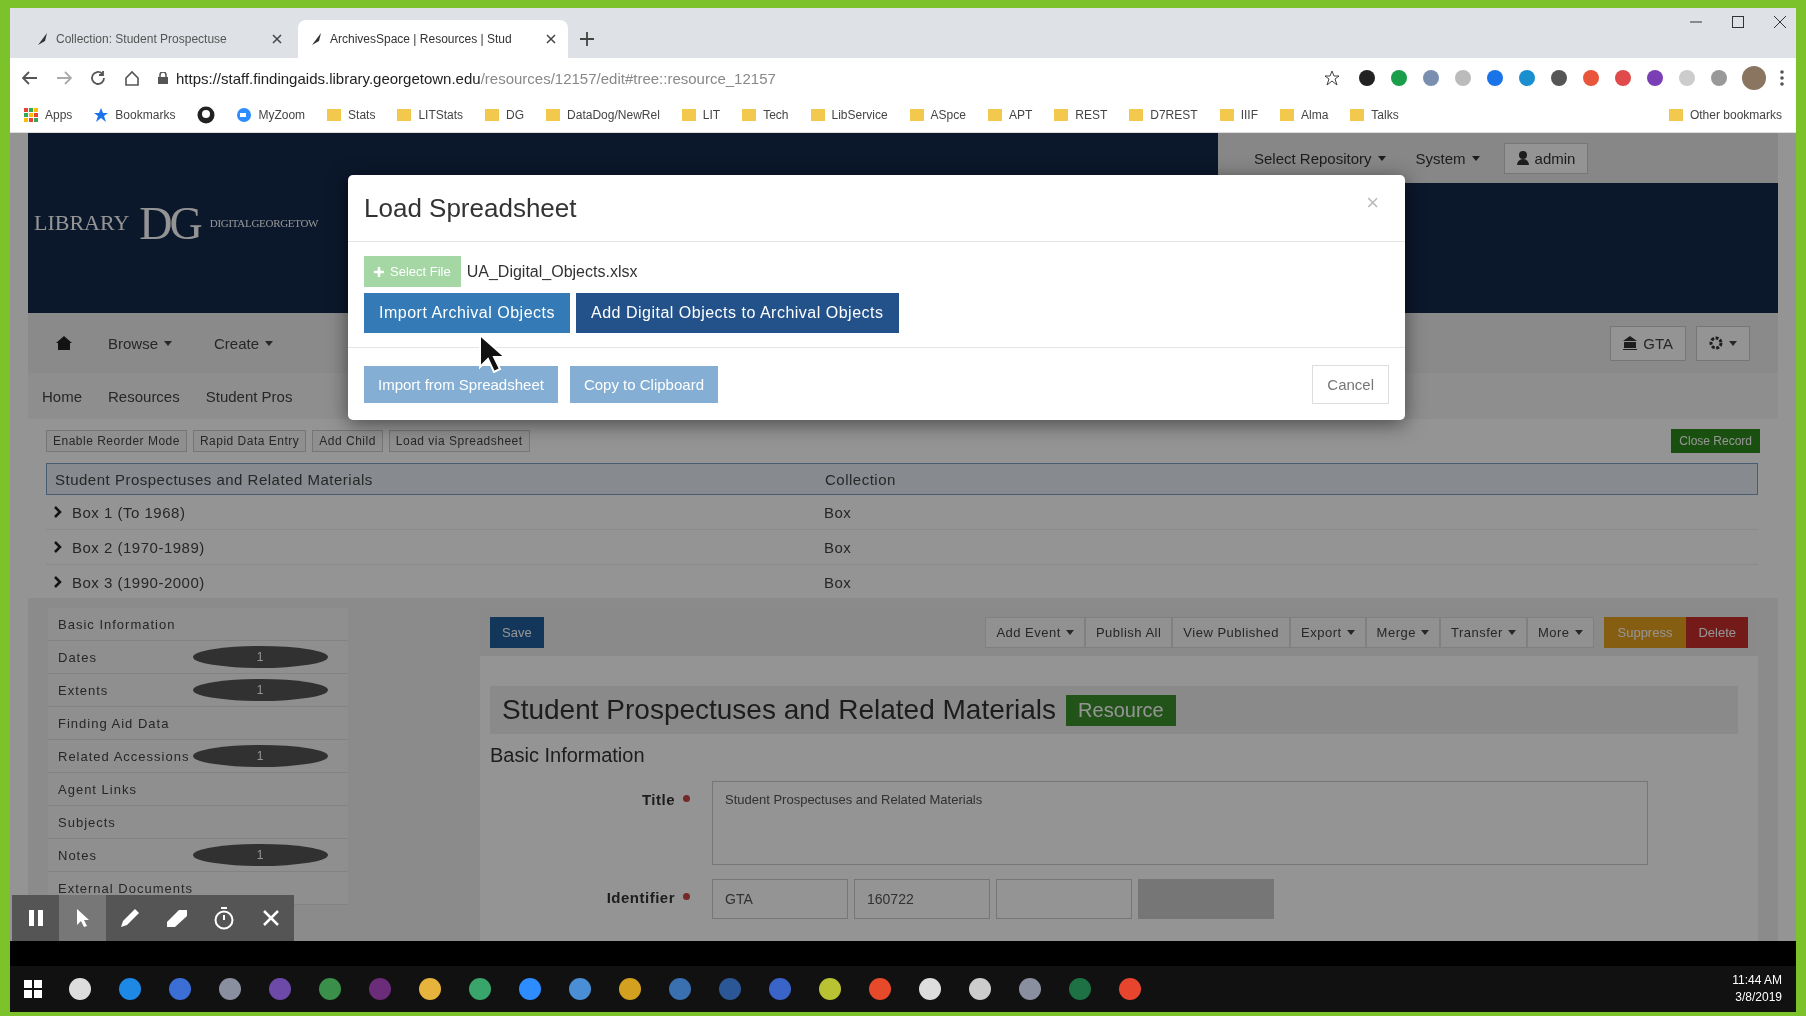 This screenshot has height=1016, width=1806. Describe the element at coordinates (1374, 115) in the screenshot. I see `bookmark: Talks` at that location.